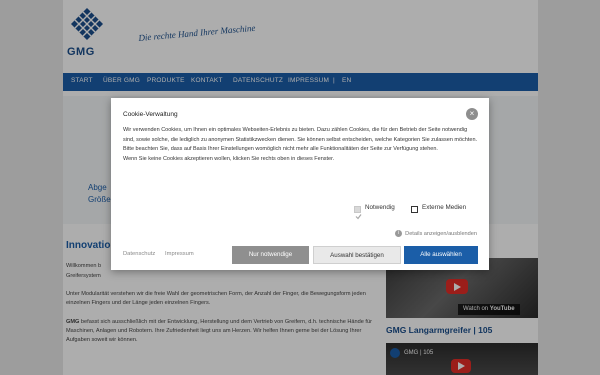 The height and width of the screenshot is (375, 600). I want to click on external-media-label: Externe Medien, so click(444, 207).